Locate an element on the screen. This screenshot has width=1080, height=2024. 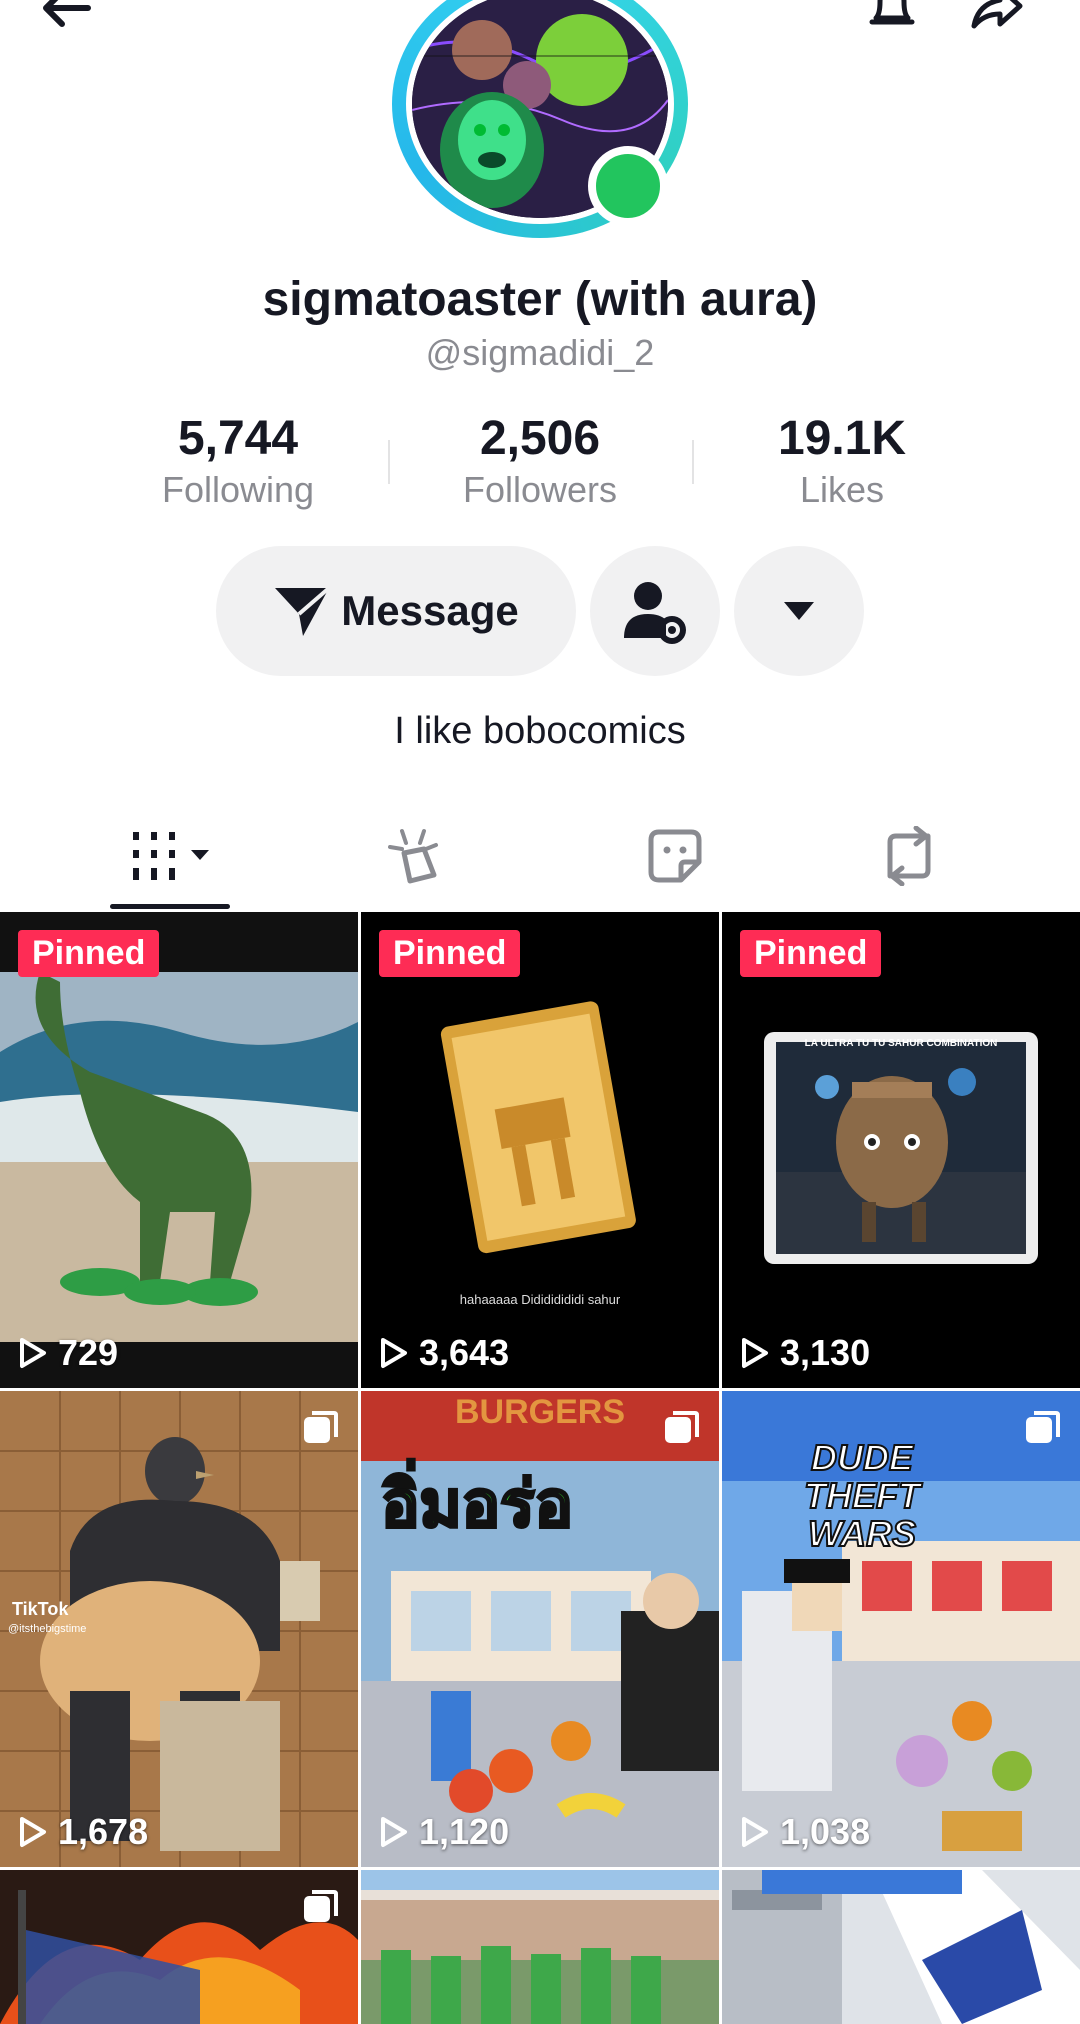
stat-following: 5,744 Following is located at coordinates (238, 461).